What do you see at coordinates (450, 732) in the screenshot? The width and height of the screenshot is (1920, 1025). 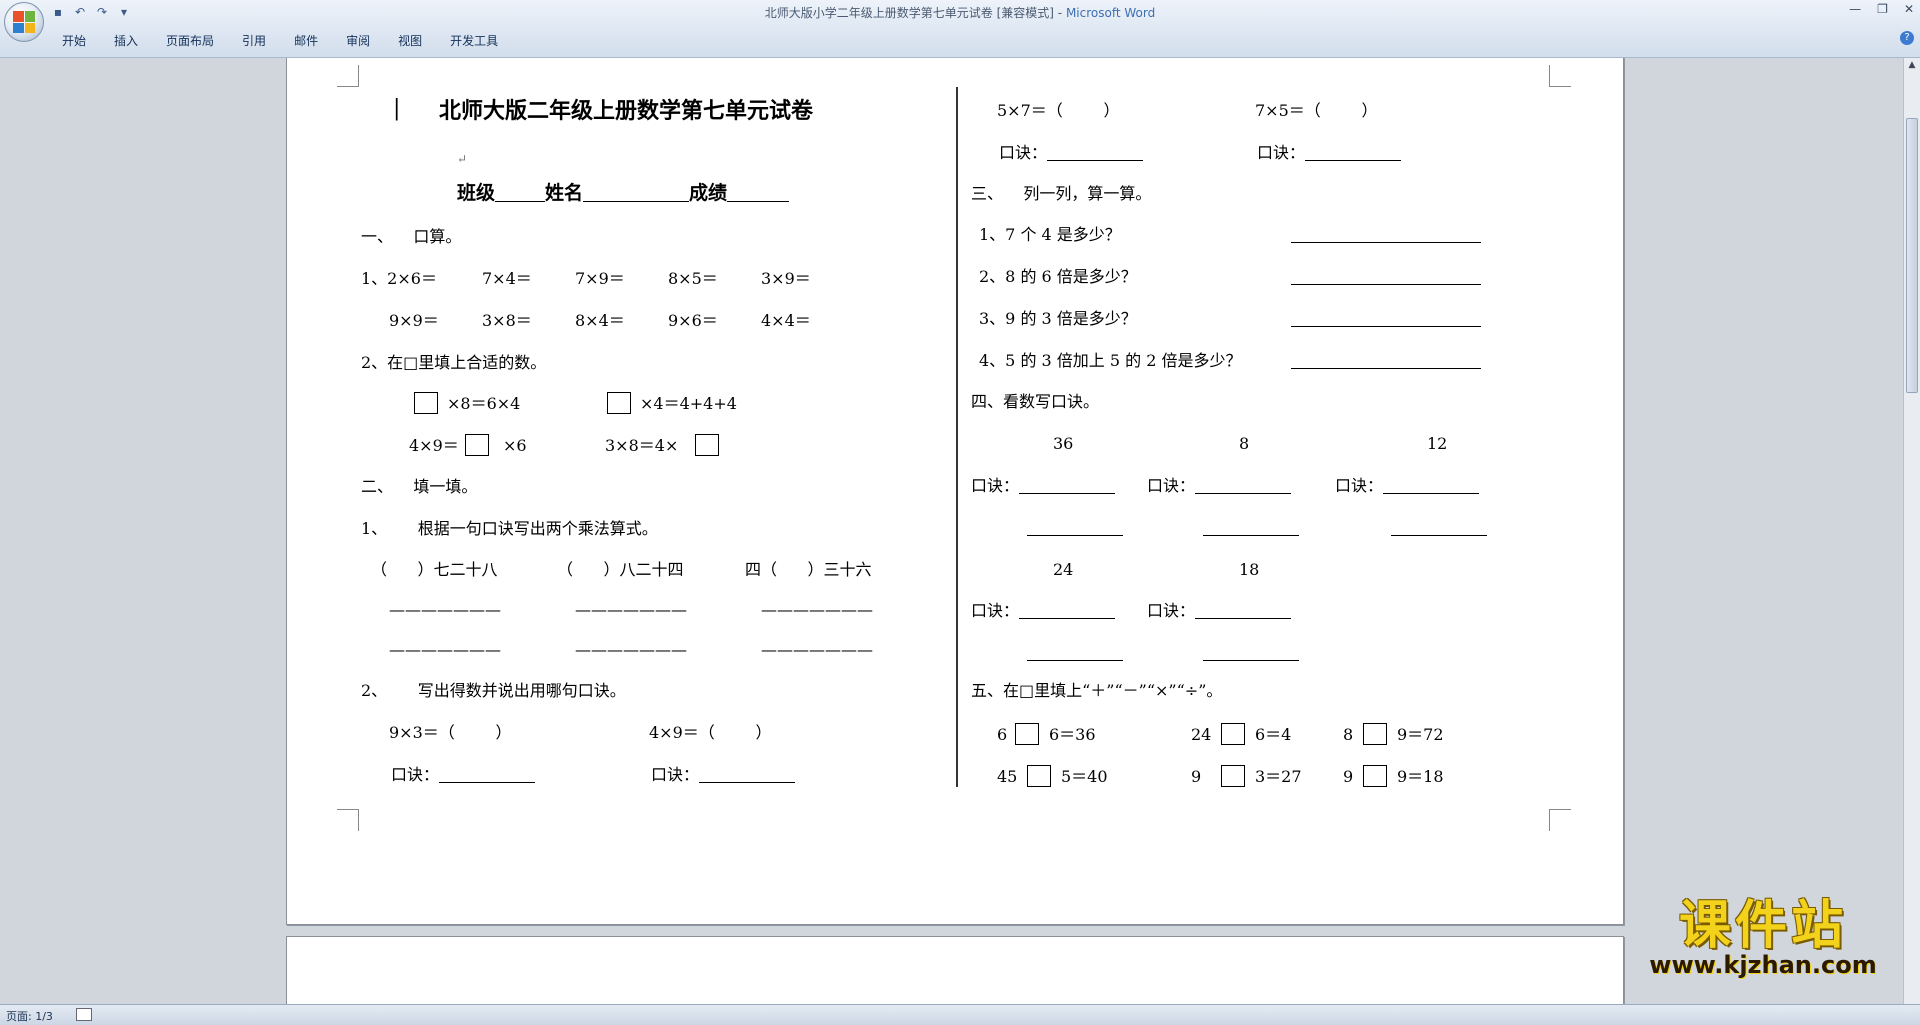 I see `equation-text: 9×3＝（ ）` at bounding box center [450, 732].